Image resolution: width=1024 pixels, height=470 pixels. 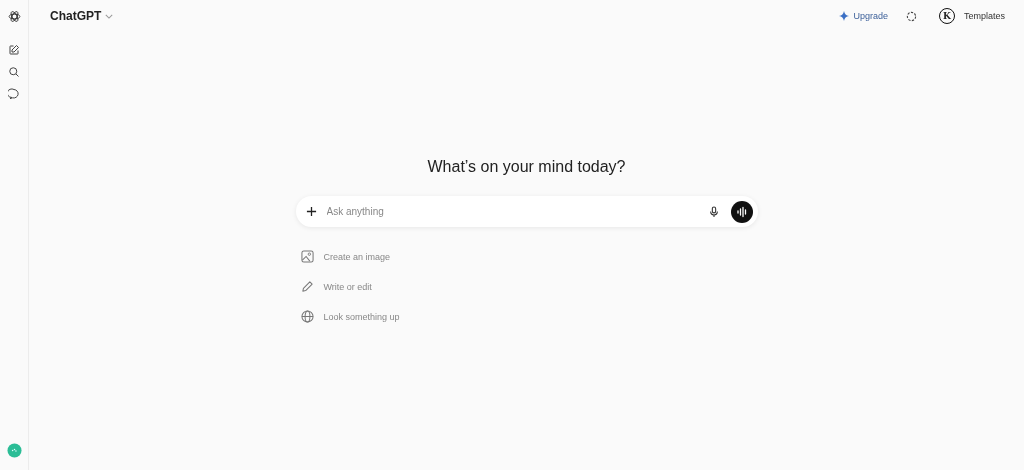 What do you see at coordinates (984, 16) in the screenshot?
I see `workspace-name: Templates` at bounding box center [984, 16].